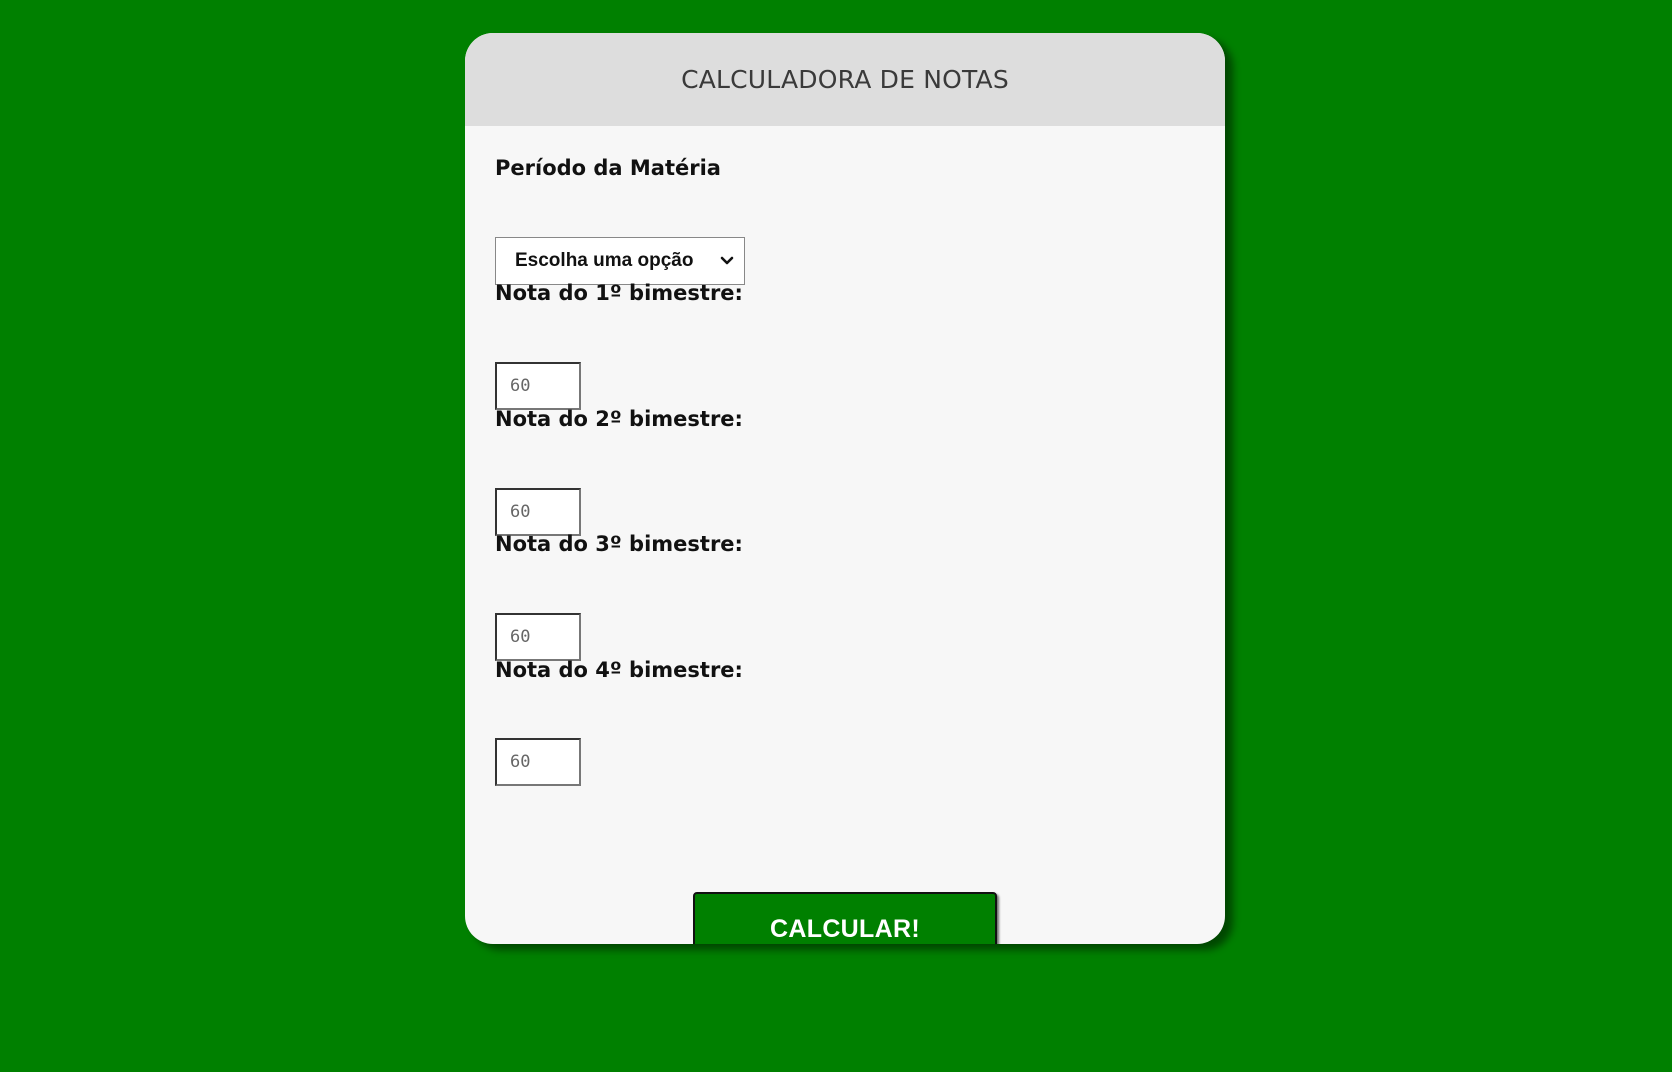 This screenshot has width=1672, height=1072. What do you see at coordinates (538, 762) in the screenshot?
I see `grade-4-input: 60` at bounding box center [538, 762].